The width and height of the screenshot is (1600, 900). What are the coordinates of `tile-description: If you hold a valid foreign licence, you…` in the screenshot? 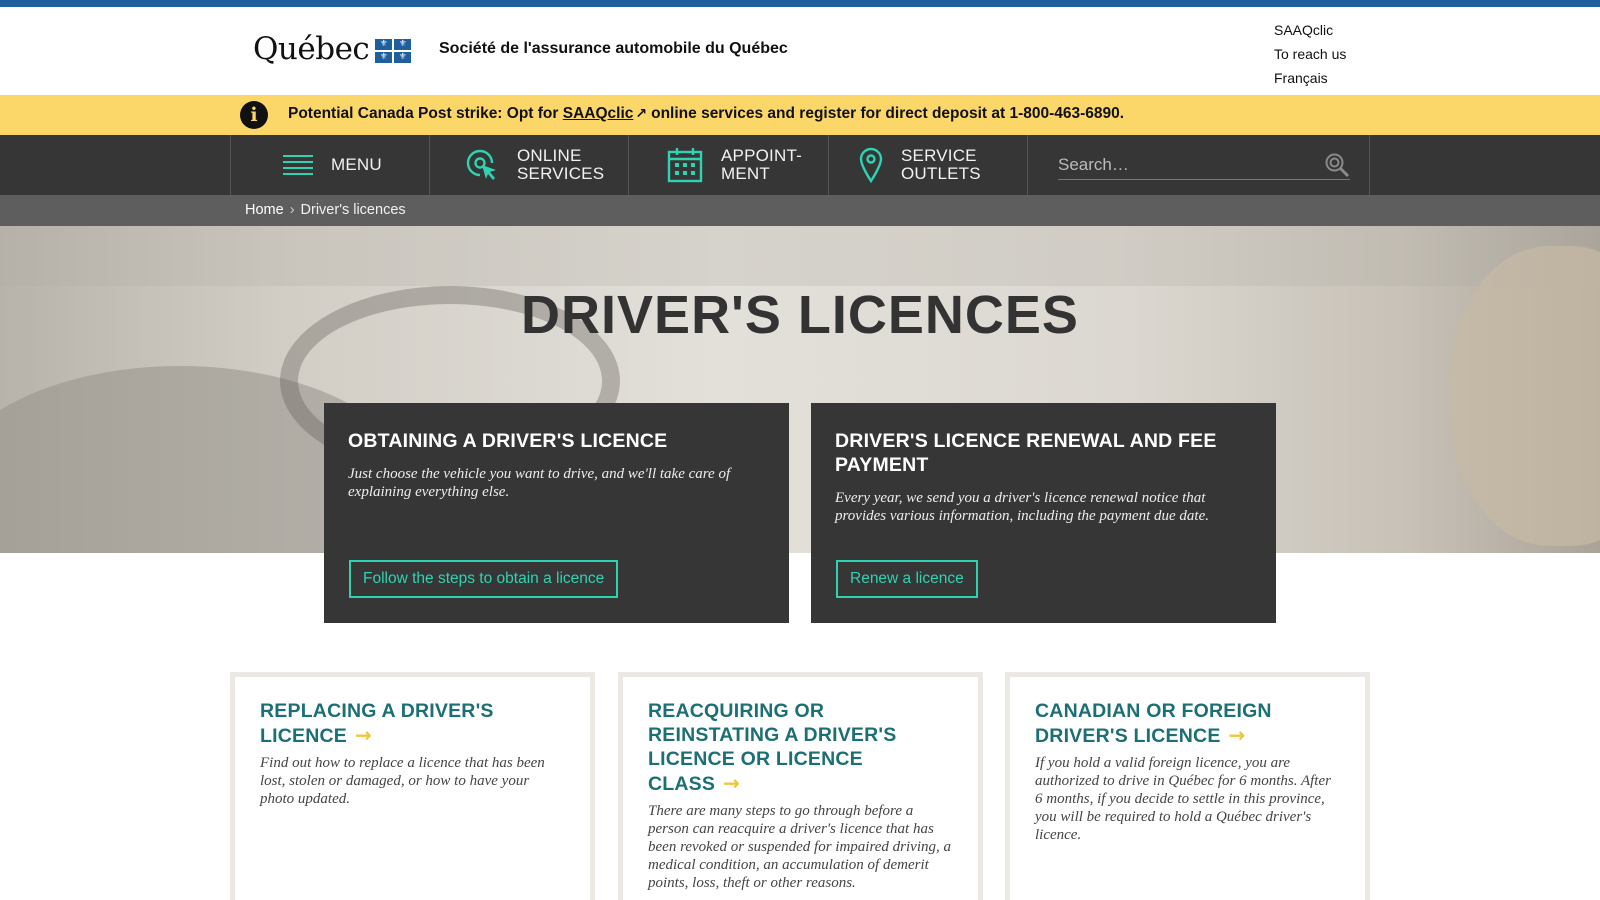 It's located at (1183, 799).